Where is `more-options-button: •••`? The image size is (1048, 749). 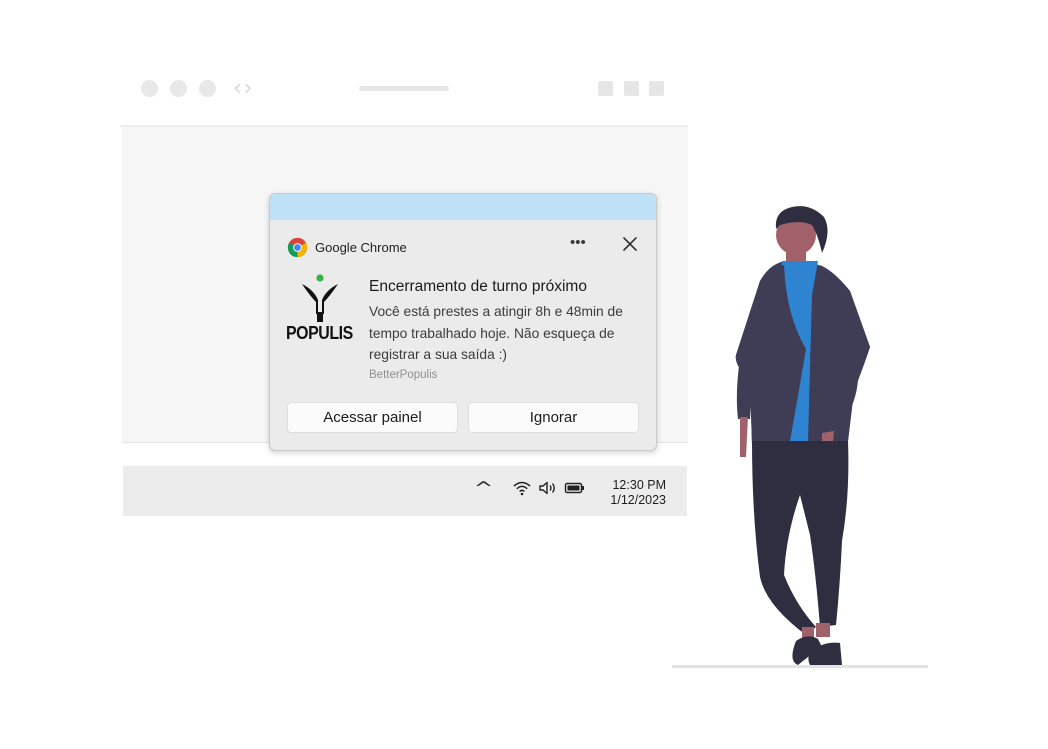 more-options-button: ••• is located at coordinates (578, 242).